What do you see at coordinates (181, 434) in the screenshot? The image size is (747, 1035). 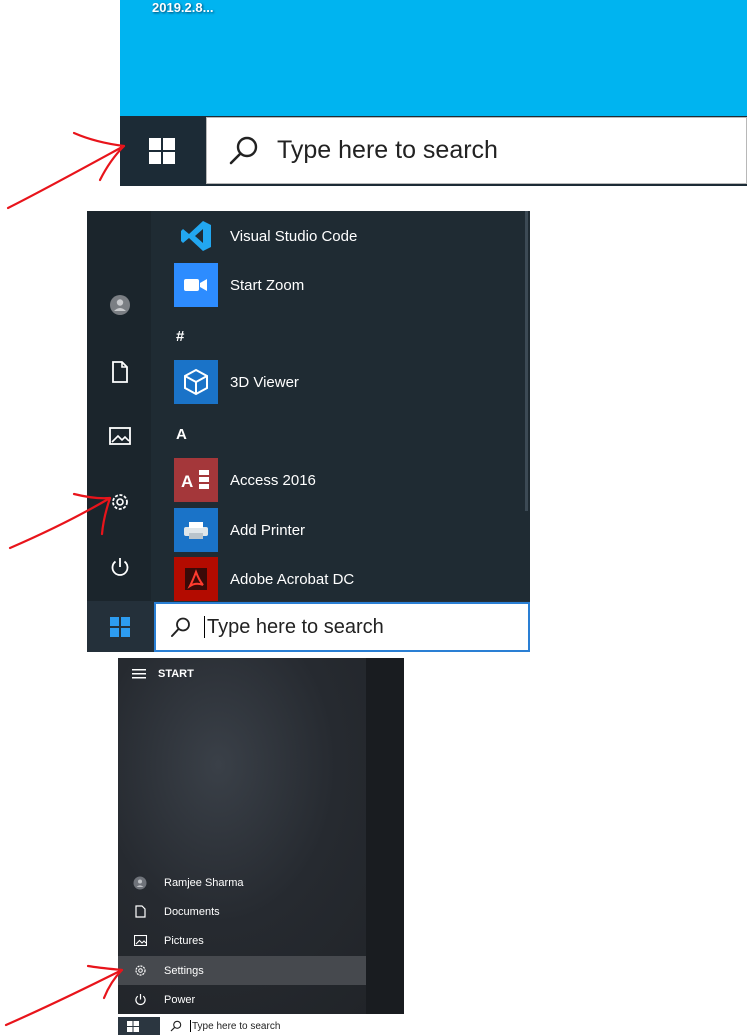 I see `section-header-a: A` at bounding box center [181, 434].